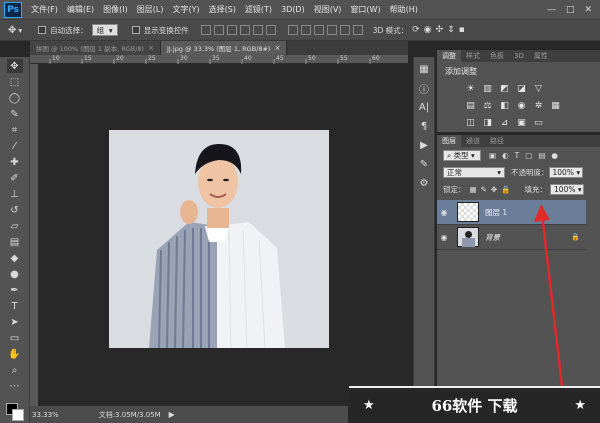 Image resolution: width=600 pixels, height=423 pixels. Describe the element at coordinates (424, 69) in the screenshot. I see `history-panel-icon: ▦` at that location.